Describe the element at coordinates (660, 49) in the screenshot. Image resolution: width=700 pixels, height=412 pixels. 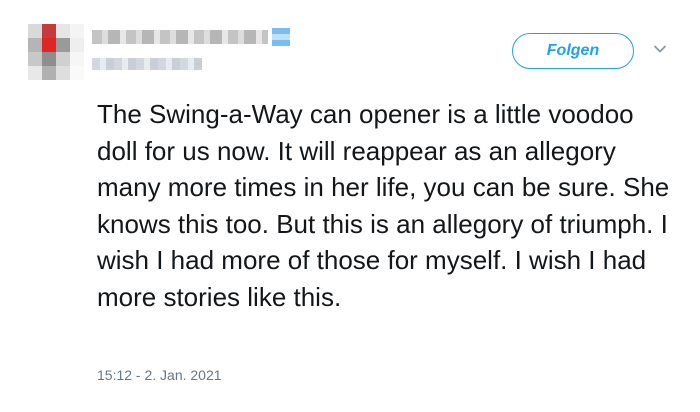
I see `chevron-down-icon` at that location.